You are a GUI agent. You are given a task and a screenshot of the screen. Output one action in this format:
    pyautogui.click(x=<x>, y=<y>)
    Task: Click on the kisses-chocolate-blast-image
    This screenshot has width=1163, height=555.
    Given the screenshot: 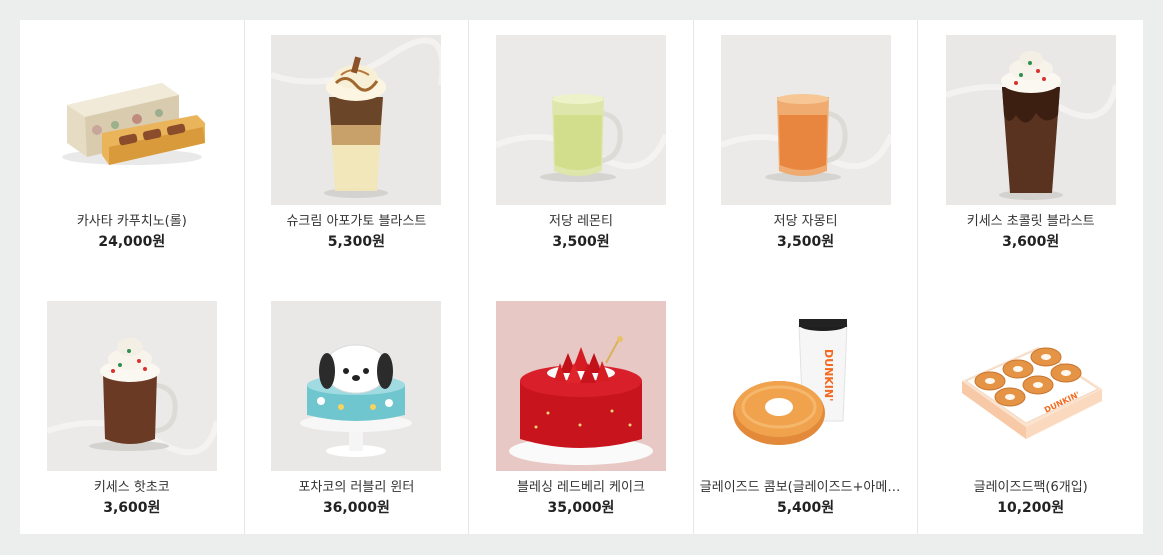 What is the action you would take?
    pyautogui.click(x=1030, y=120)
    